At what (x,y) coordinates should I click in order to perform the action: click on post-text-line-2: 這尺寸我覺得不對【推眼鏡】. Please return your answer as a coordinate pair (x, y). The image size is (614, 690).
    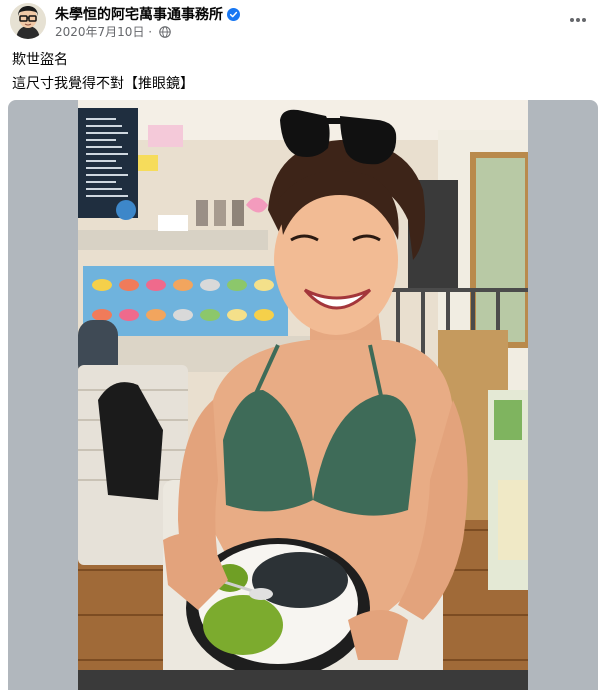
    Looking at the image, I should click on (103, 84).